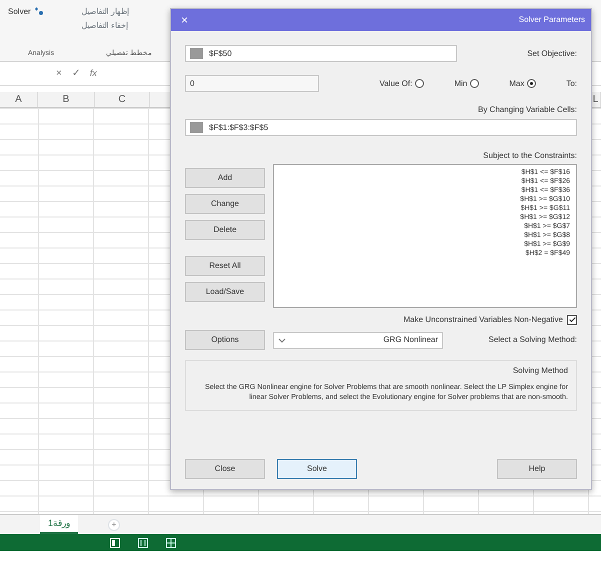  I want to click on dialog-button: Solve, so click(317, 469).